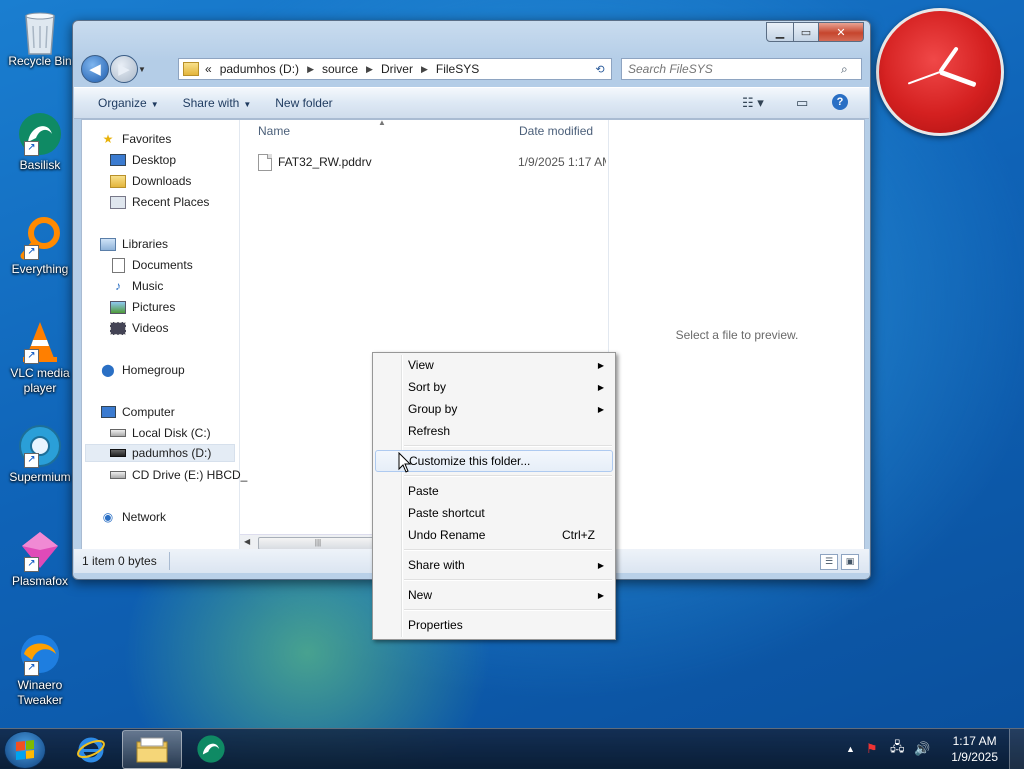  I want to click on menu-item-view: View ▶, so click(494, 365).